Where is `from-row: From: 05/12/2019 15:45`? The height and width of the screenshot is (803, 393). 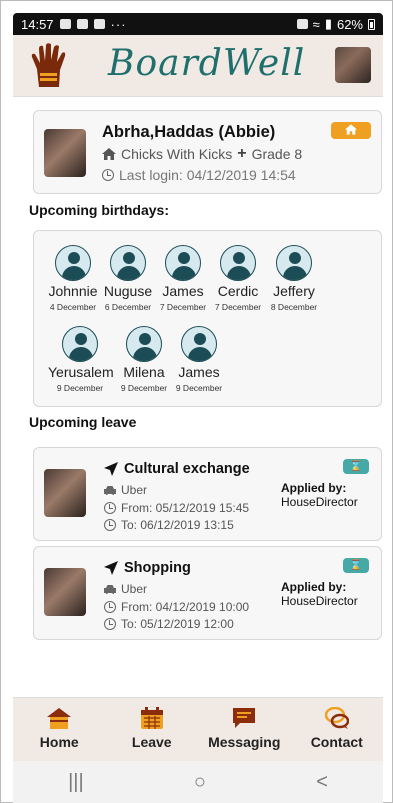 from-row: From: 05/12/2019 15:45 is located at coordinates (176, 508).